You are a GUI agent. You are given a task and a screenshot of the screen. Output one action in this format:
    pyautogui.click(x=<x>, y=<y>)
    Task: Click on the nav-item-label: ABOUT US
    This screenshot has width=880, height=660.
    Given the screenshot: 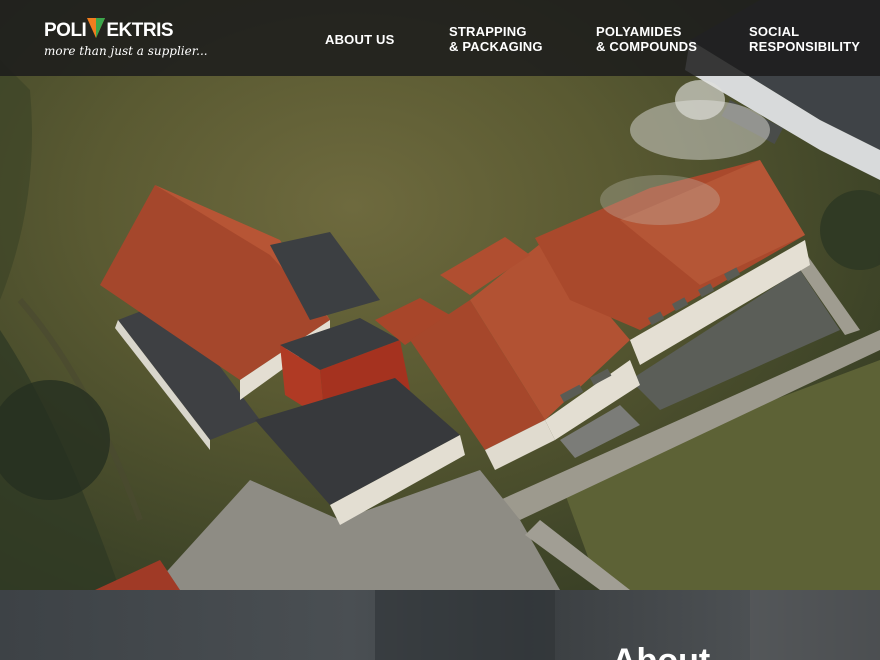 What is the action you would take?
    pyautogui.click(x=360, y=39)
    